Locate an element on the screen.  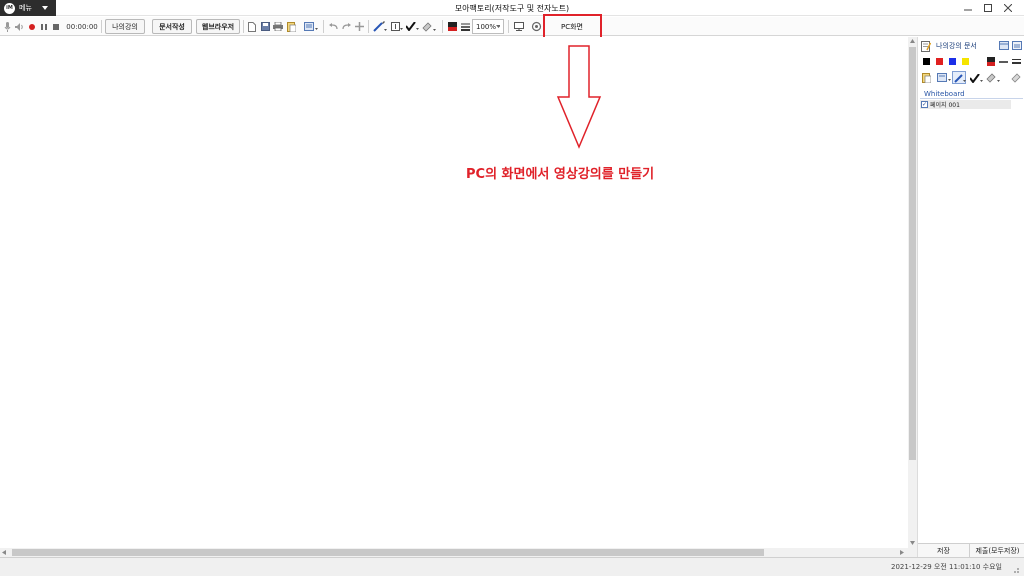
save-icon is located at coordinates (265, 26).